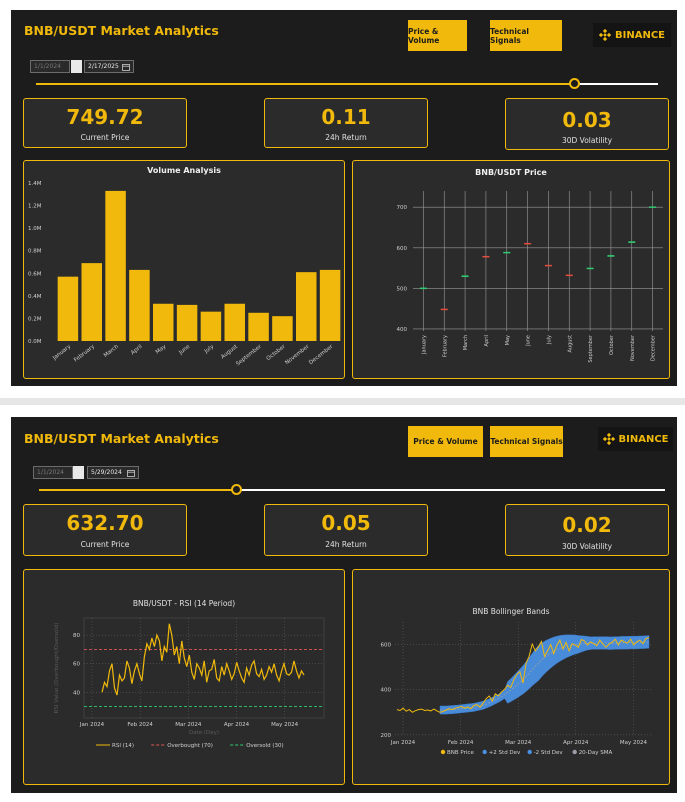  Describe the element at coordinates (184, 349) in the screenshot. I see `x-tick-label: June` at that location.